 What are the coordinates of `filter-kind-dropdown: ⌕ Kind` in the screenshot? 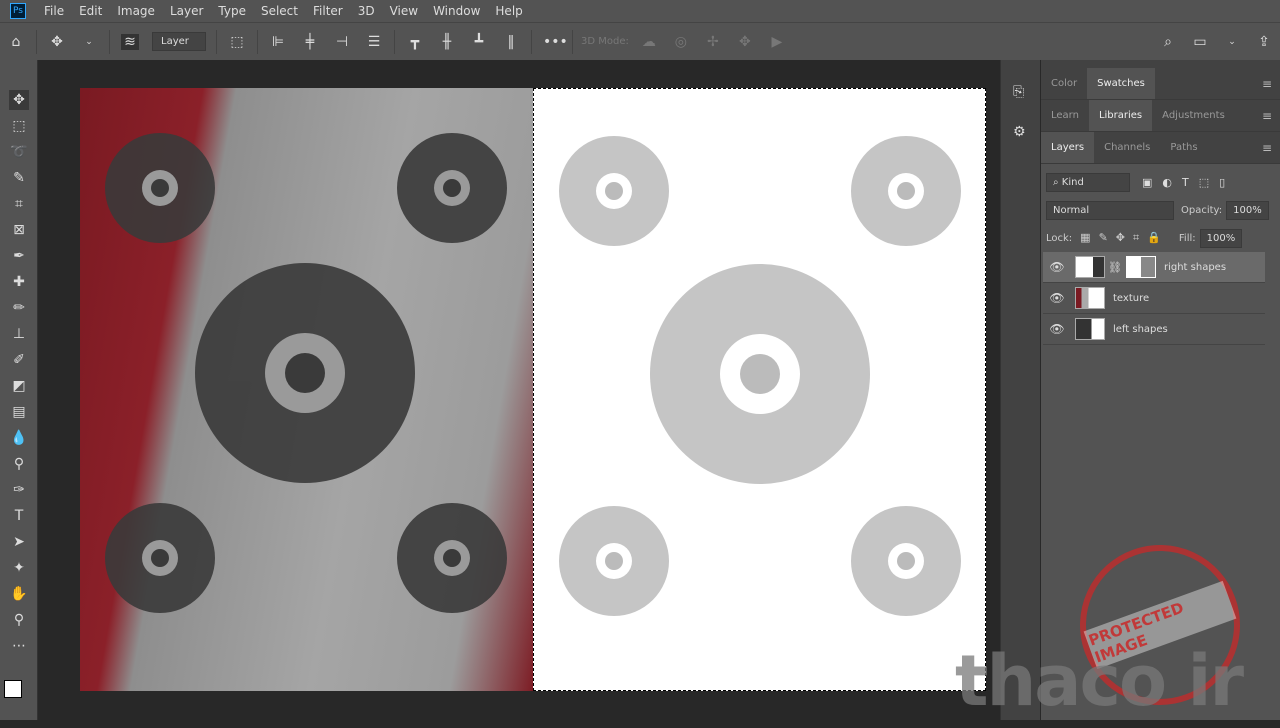 It's located at (1088, 182).